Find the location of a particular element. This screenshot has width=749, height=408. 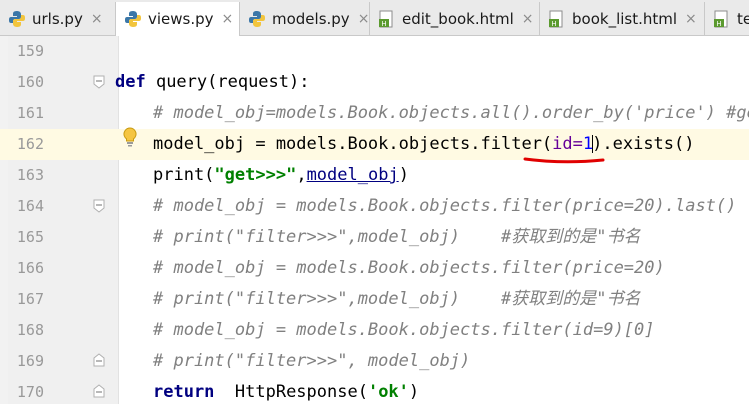

tab-label: urls.py is located at coordinates (57, 18).